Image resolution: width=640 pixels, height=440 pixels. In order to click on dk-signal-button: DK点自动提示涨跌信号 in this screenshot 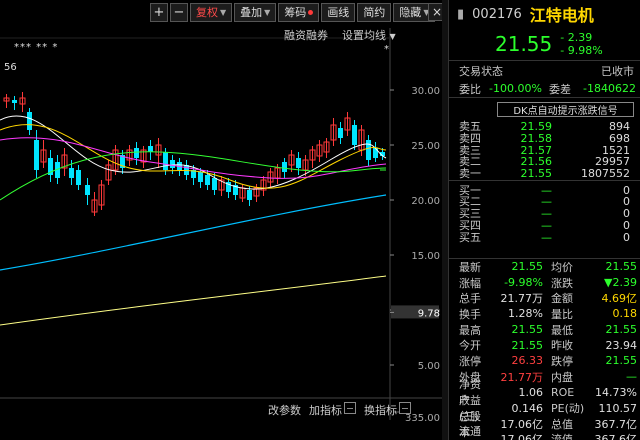, I will do `click(565, 109)`.